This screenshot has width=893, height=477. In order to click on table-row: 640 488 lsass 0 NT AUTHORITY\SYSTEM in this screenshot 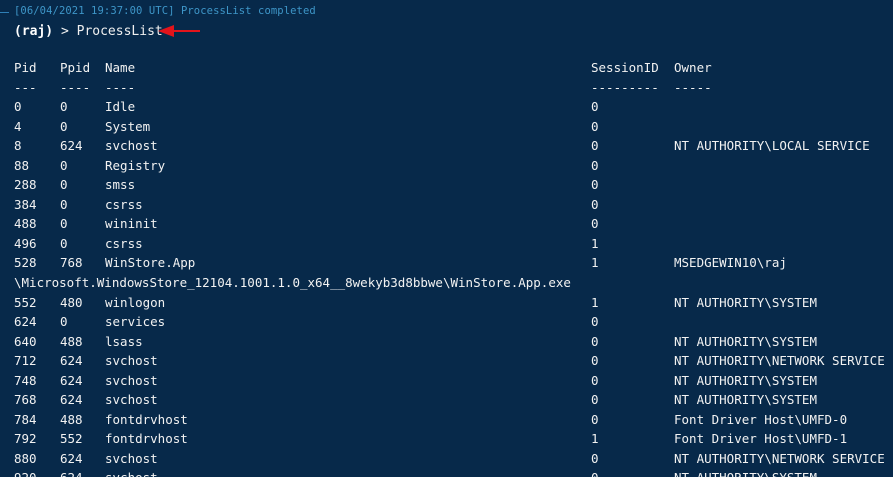, I will do `click(446, 342)`.